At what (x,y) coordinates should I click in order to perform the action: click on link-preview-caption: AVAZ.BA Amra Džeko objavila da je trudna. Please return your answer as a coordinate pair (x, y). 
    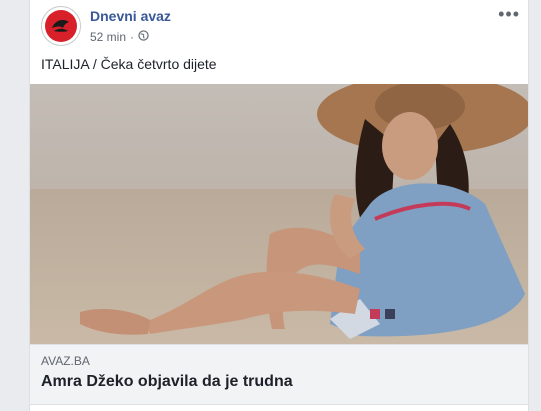
    Looking at the image, I should click on (279, 374).